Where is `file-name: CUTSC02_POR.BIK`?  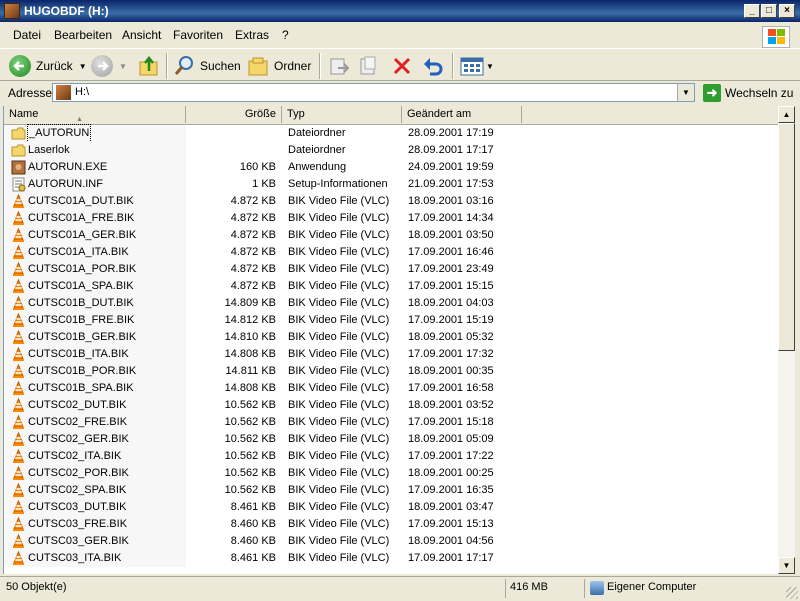
file-name: CUTSC02_POR.BIK is located at coordinates (78, 473).